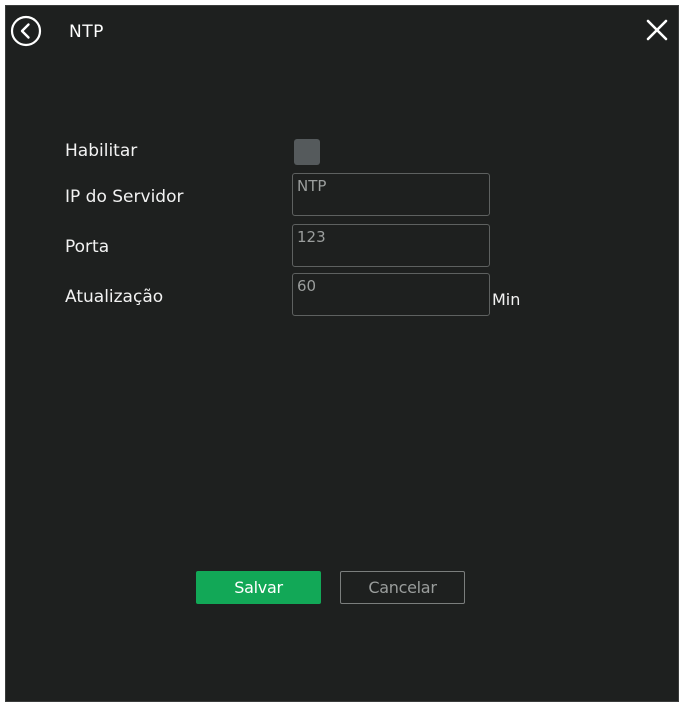  I want to click on port-label: Porta, so click(87, 247).